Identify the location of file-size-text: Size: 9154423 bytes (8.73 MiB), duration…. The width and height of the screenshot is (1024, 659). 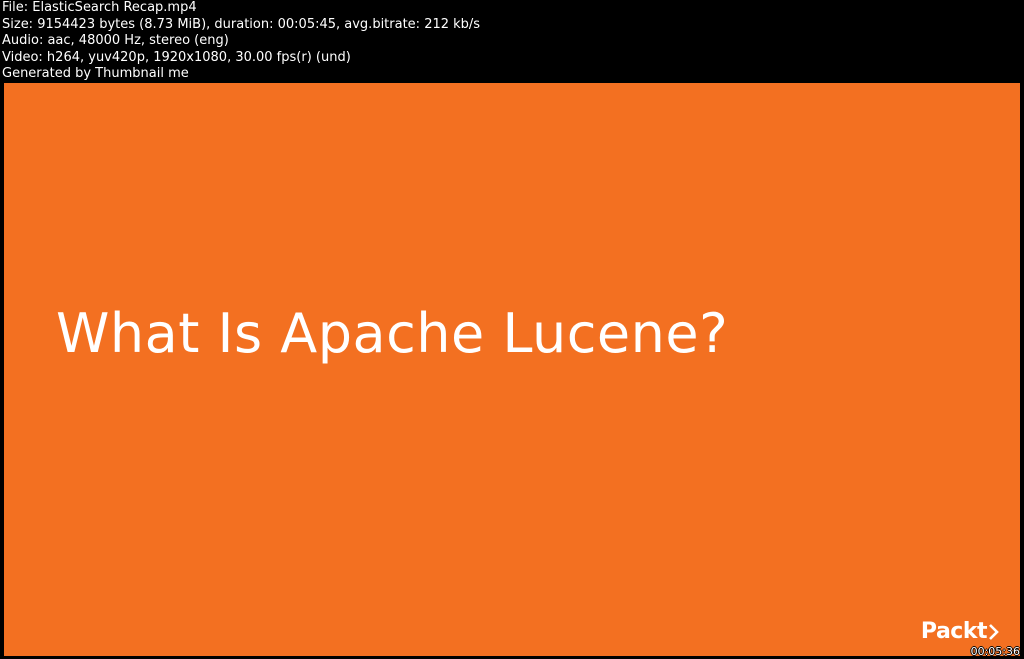
(241, 24).